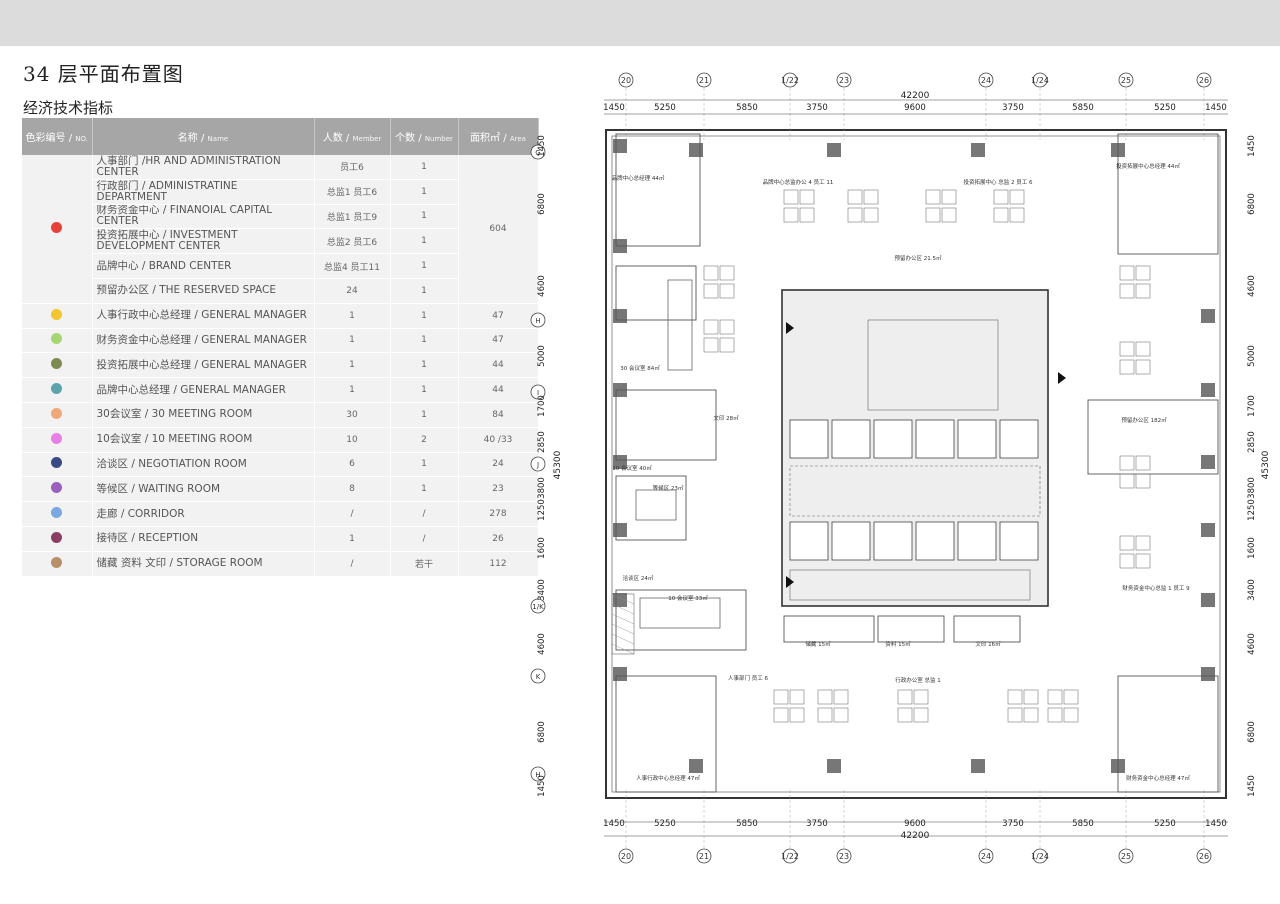  I want to click on print-room, so click(987, 629).